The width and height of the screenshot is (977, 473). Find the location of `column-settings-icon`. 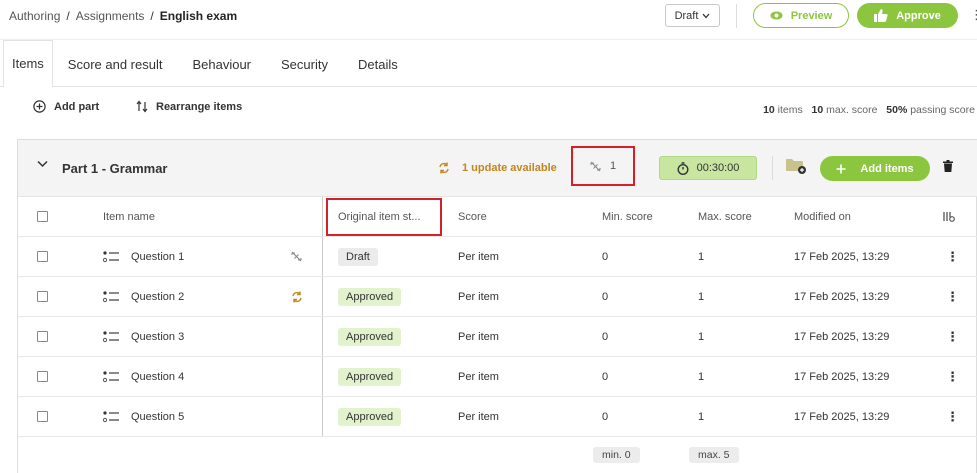

column-settings-icon is located at coordinates (949, 216).